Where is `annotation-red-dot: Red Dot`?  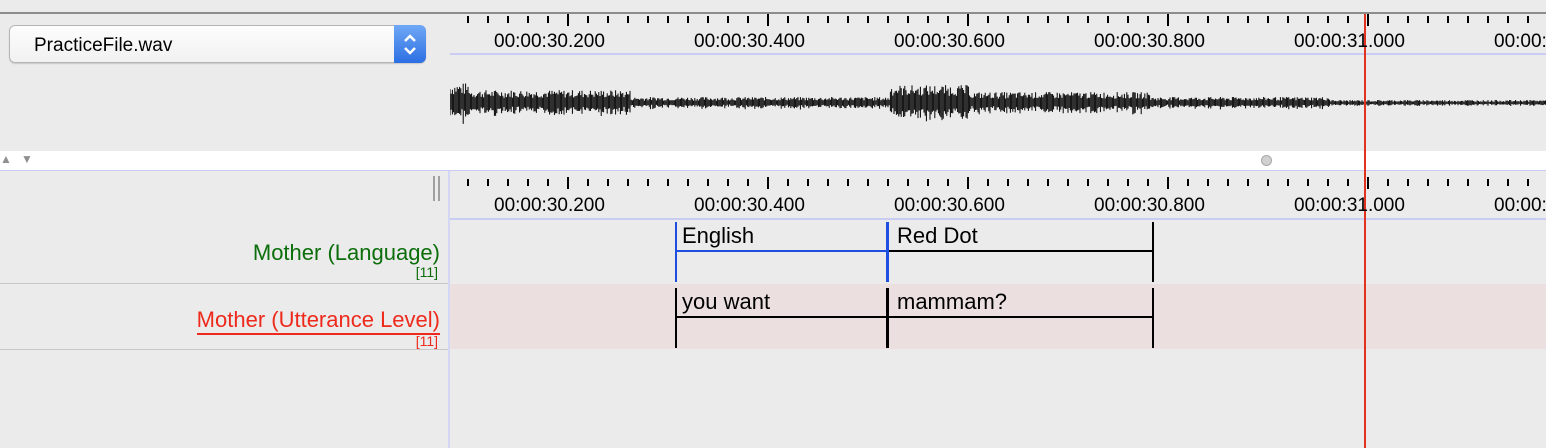 annotation-red-dot: Red Dot is located at coordinates (1021, 252).